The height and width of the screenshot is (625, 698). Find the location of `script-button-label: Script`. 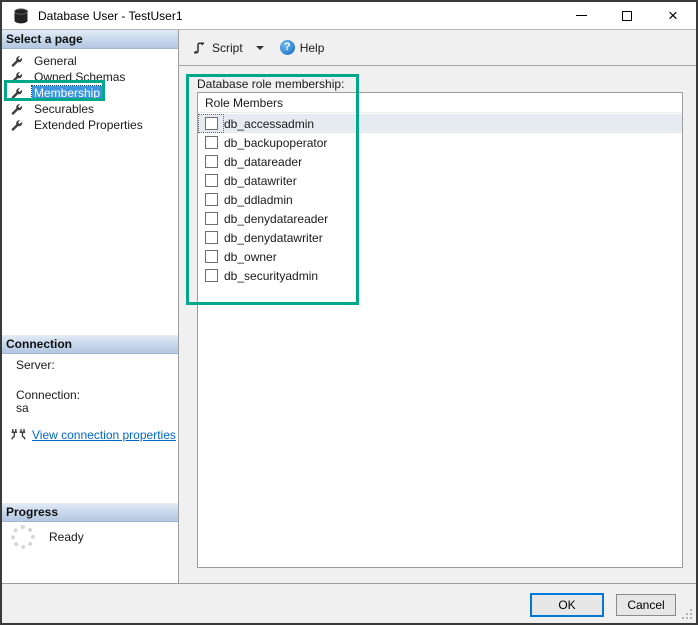

script-button-label: Script is located at coordinates (227, 47).